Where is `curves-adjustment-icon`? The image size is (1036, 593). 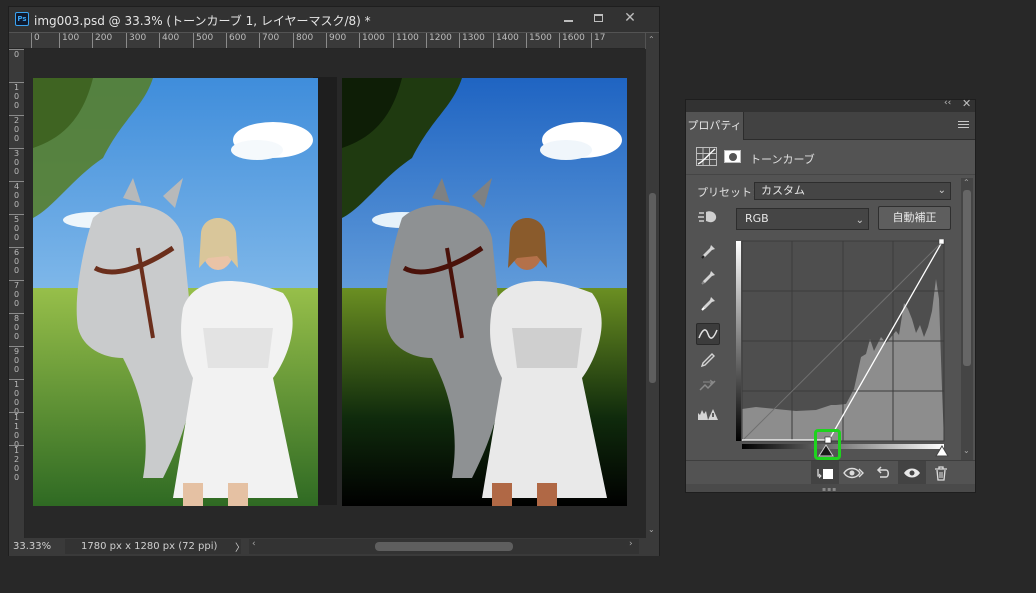 curves-adjustment-icon is located at coordinates (706, 156).